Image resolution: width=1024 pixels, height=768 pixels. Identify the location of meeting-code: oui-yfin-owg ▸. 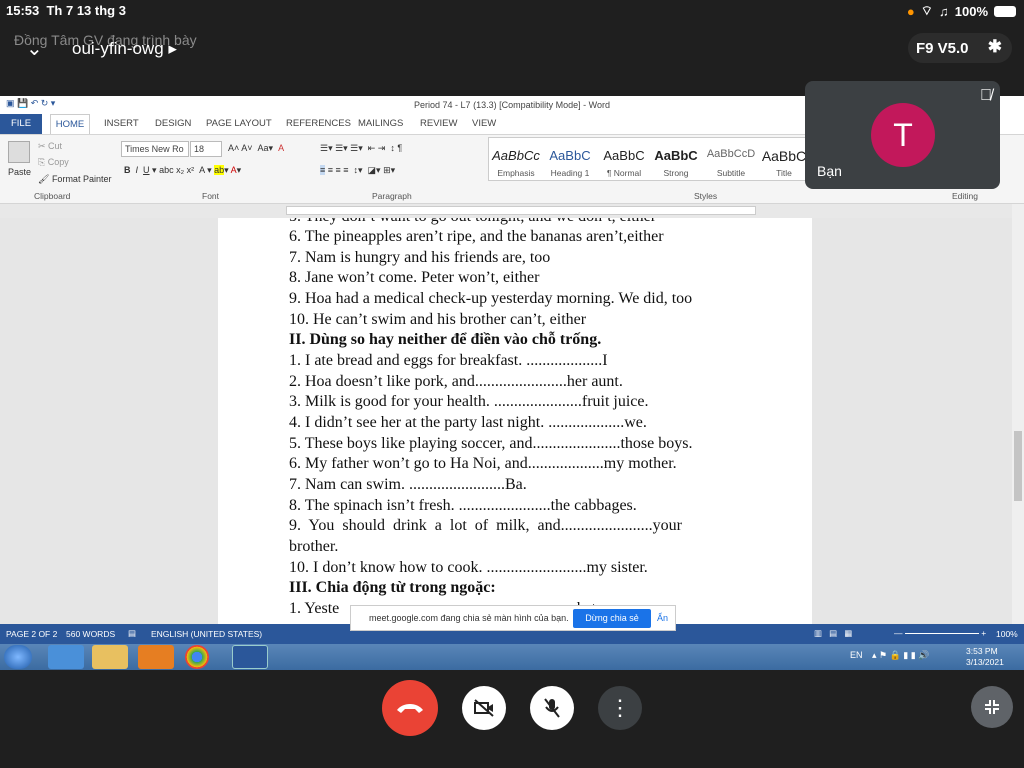
(124, 49).